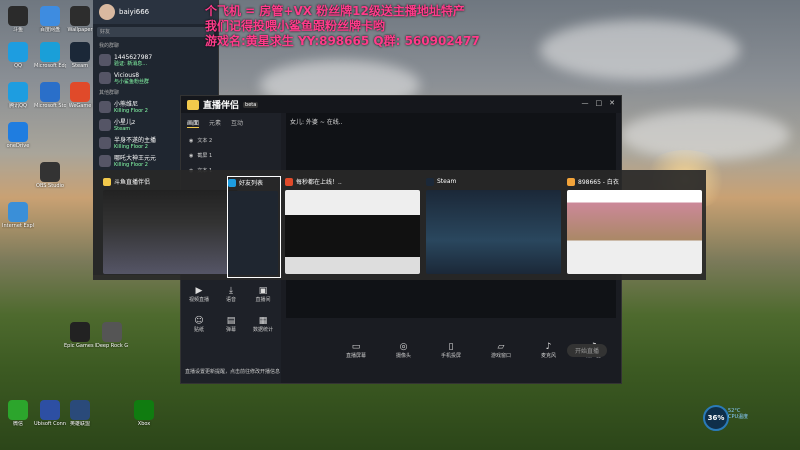 This screenshot has width=800, height=450. What do you see at coordinates (193, 104) in the screenshot?
I see `app-logo-icon` at bounding box center [193, 104].